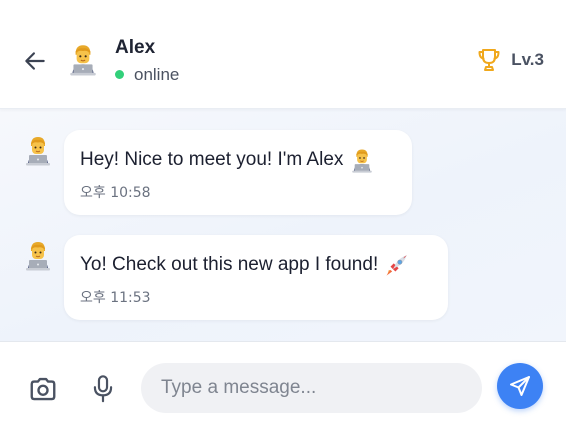 The width and height of the screenshot is (566, 435). Describe the element at coordinates (157, 74) in the screenshot. I see `contact-status: online` at that location.